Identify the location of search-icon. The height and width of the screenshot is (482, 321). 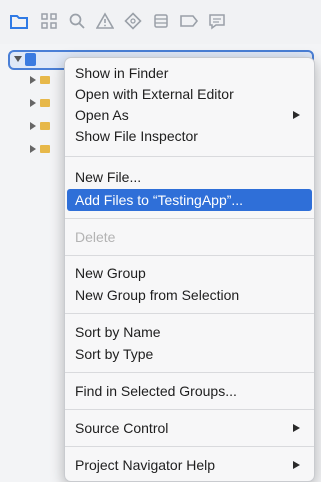
(77, 21).